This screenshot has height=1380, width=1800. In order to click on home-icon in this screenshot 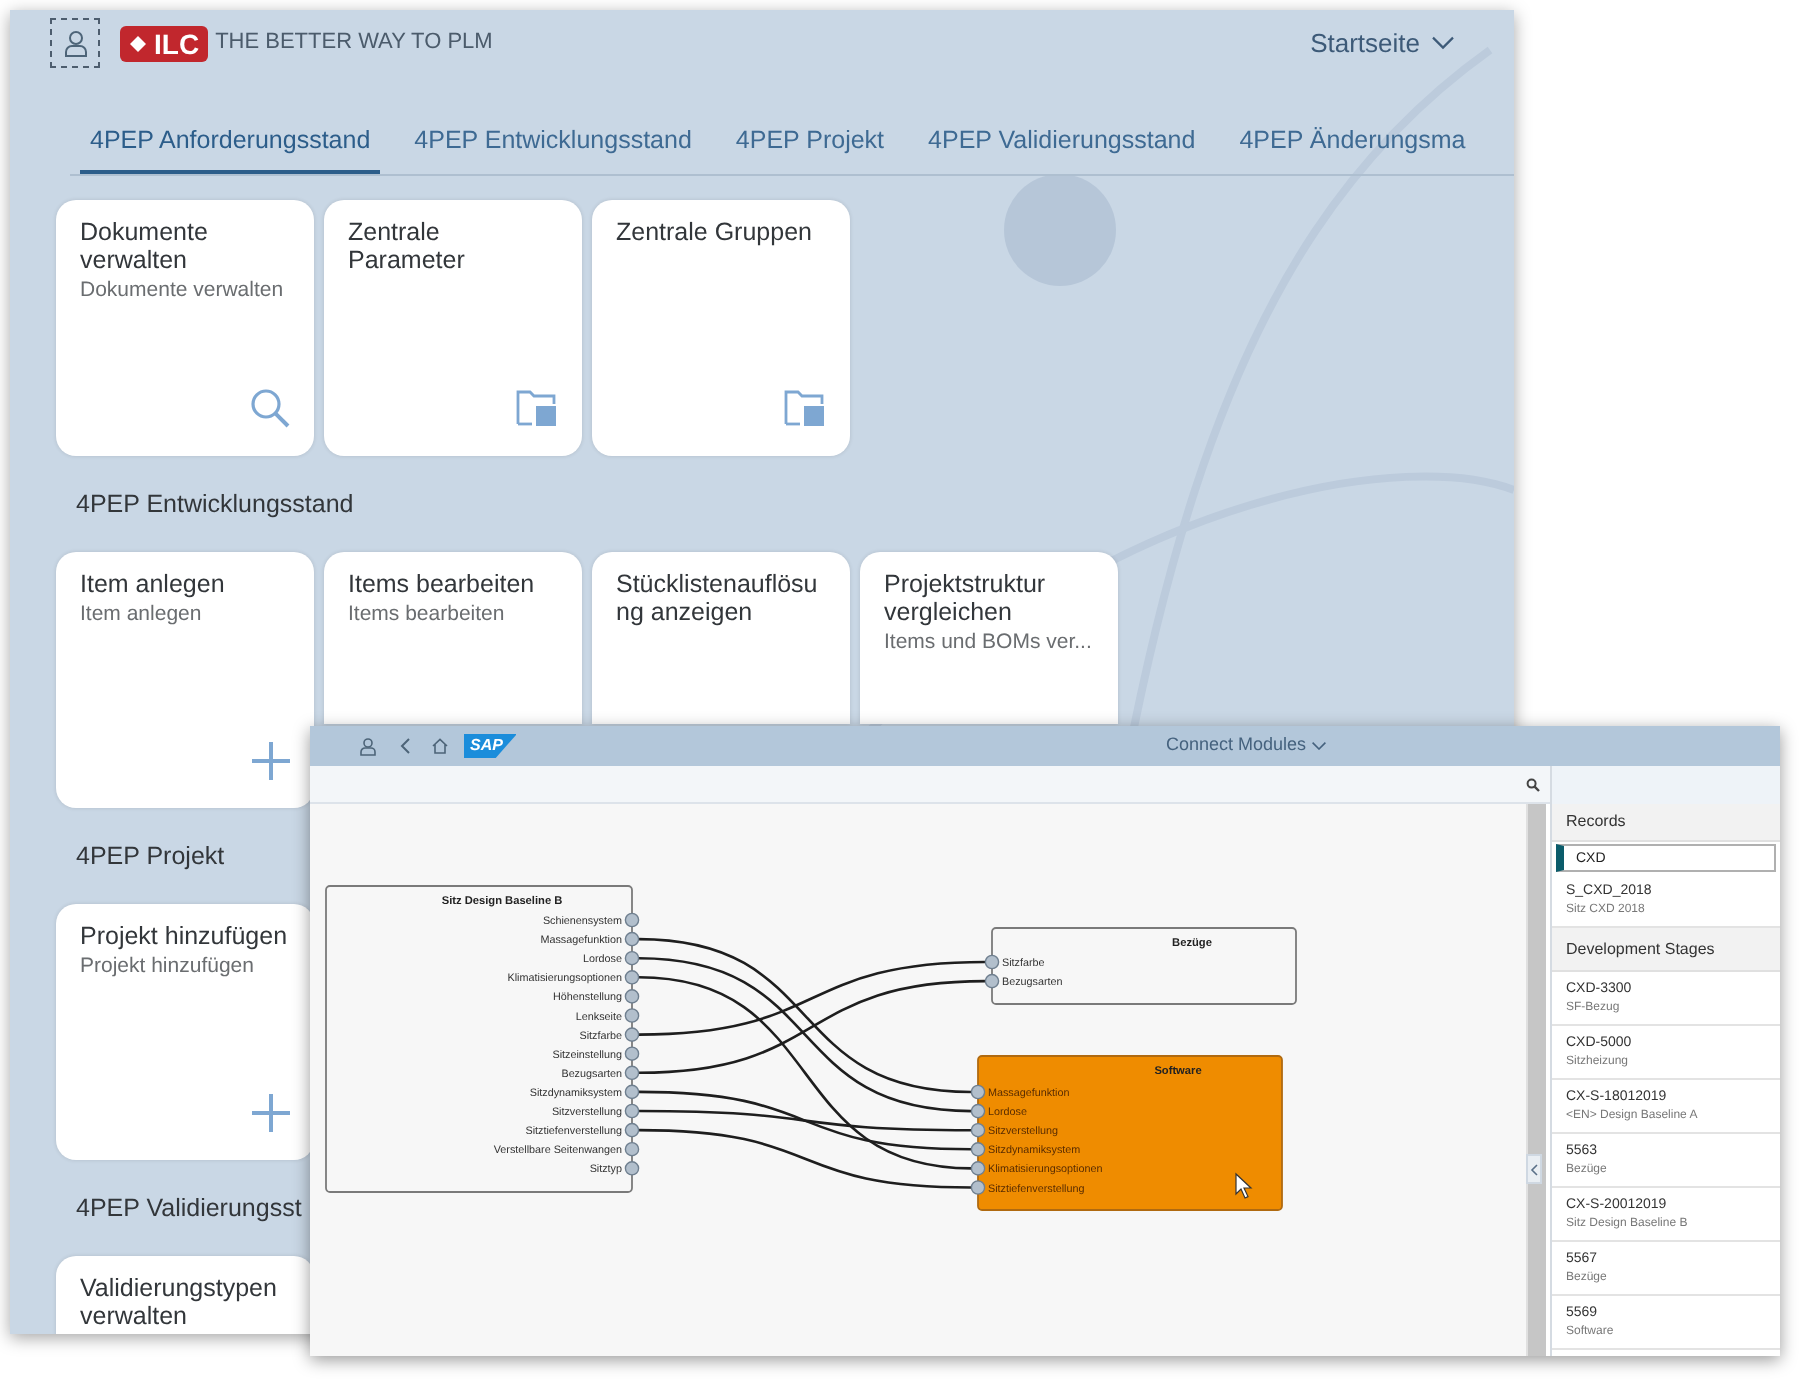, I will do `click(440, 746)`.